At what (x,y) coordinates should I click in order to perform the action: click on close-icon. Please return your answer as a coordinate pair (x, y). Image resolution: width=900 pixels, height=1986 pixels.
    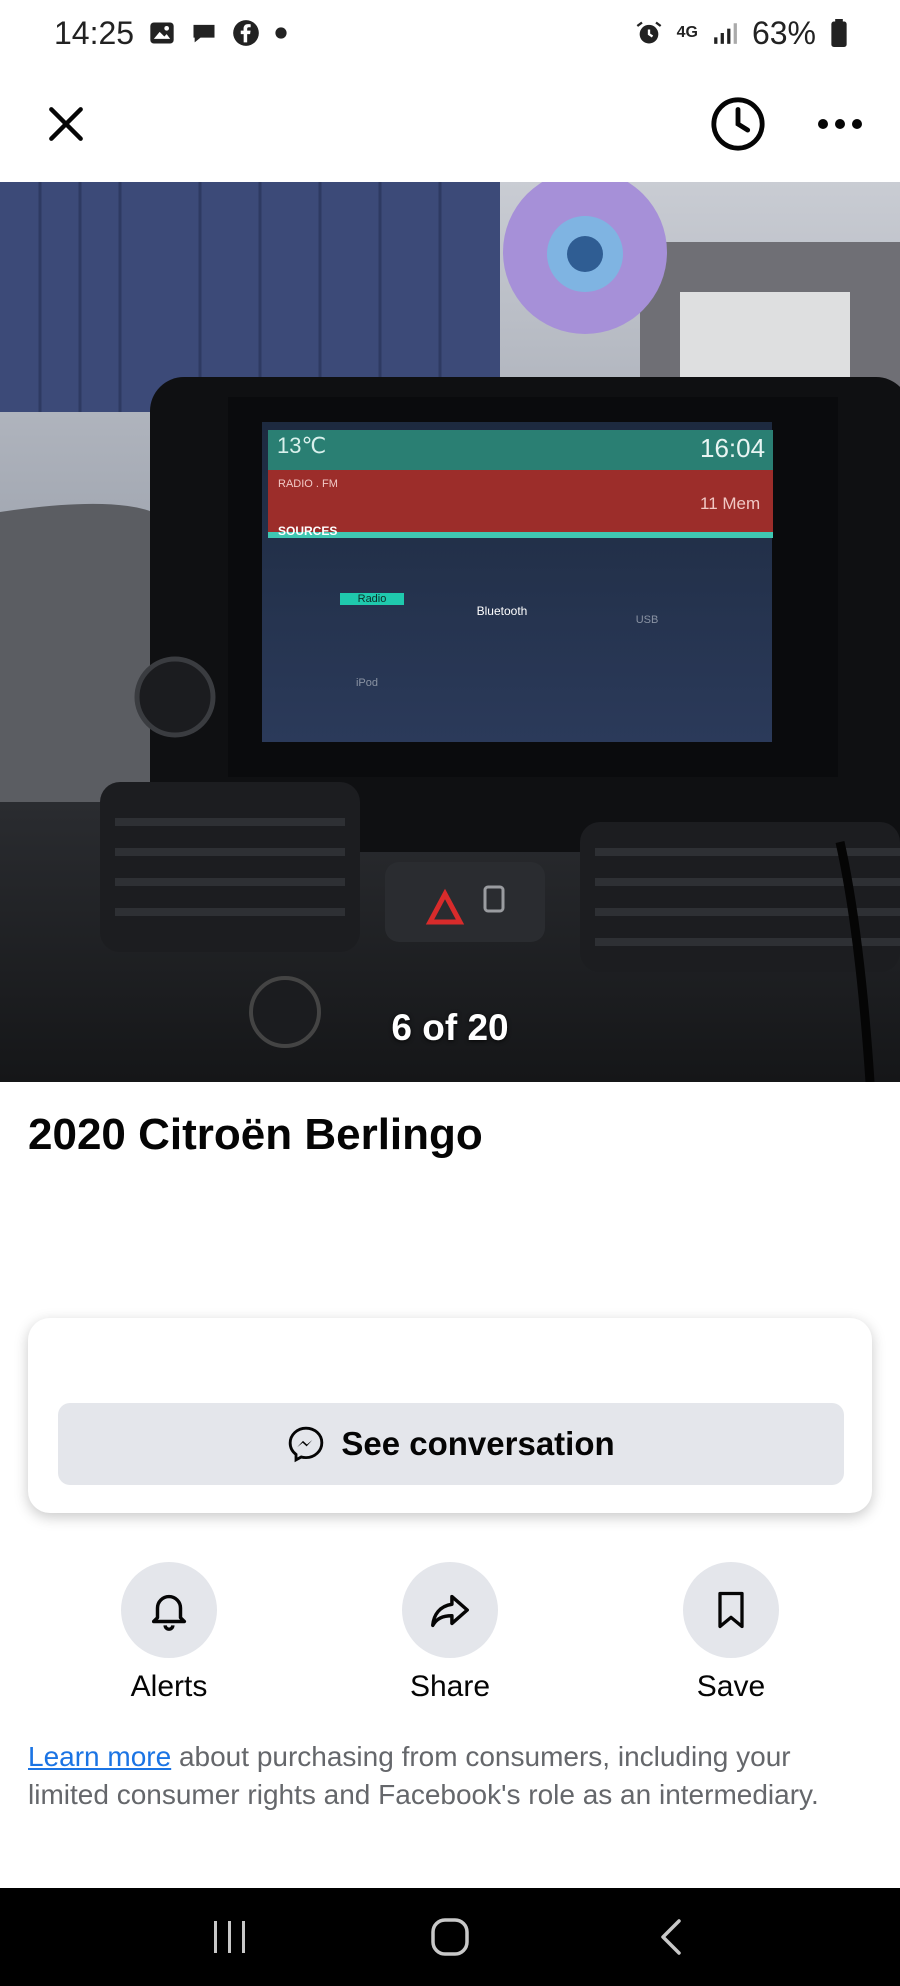
    Looking at the image, I should click on (66, 124).